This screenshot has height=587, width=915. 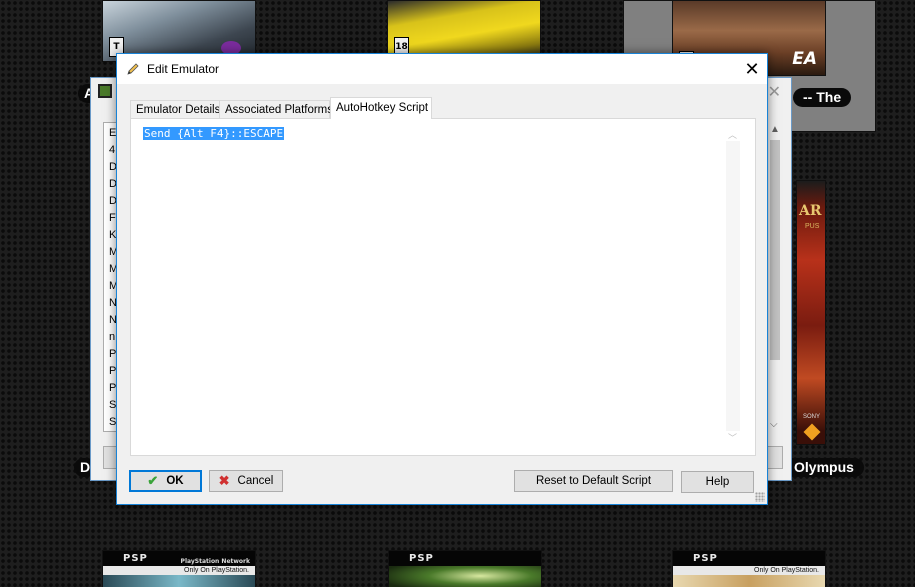 I want to click on game-cover-psp-3: PSP Only On PlayStation., so click(x=749, y=568).